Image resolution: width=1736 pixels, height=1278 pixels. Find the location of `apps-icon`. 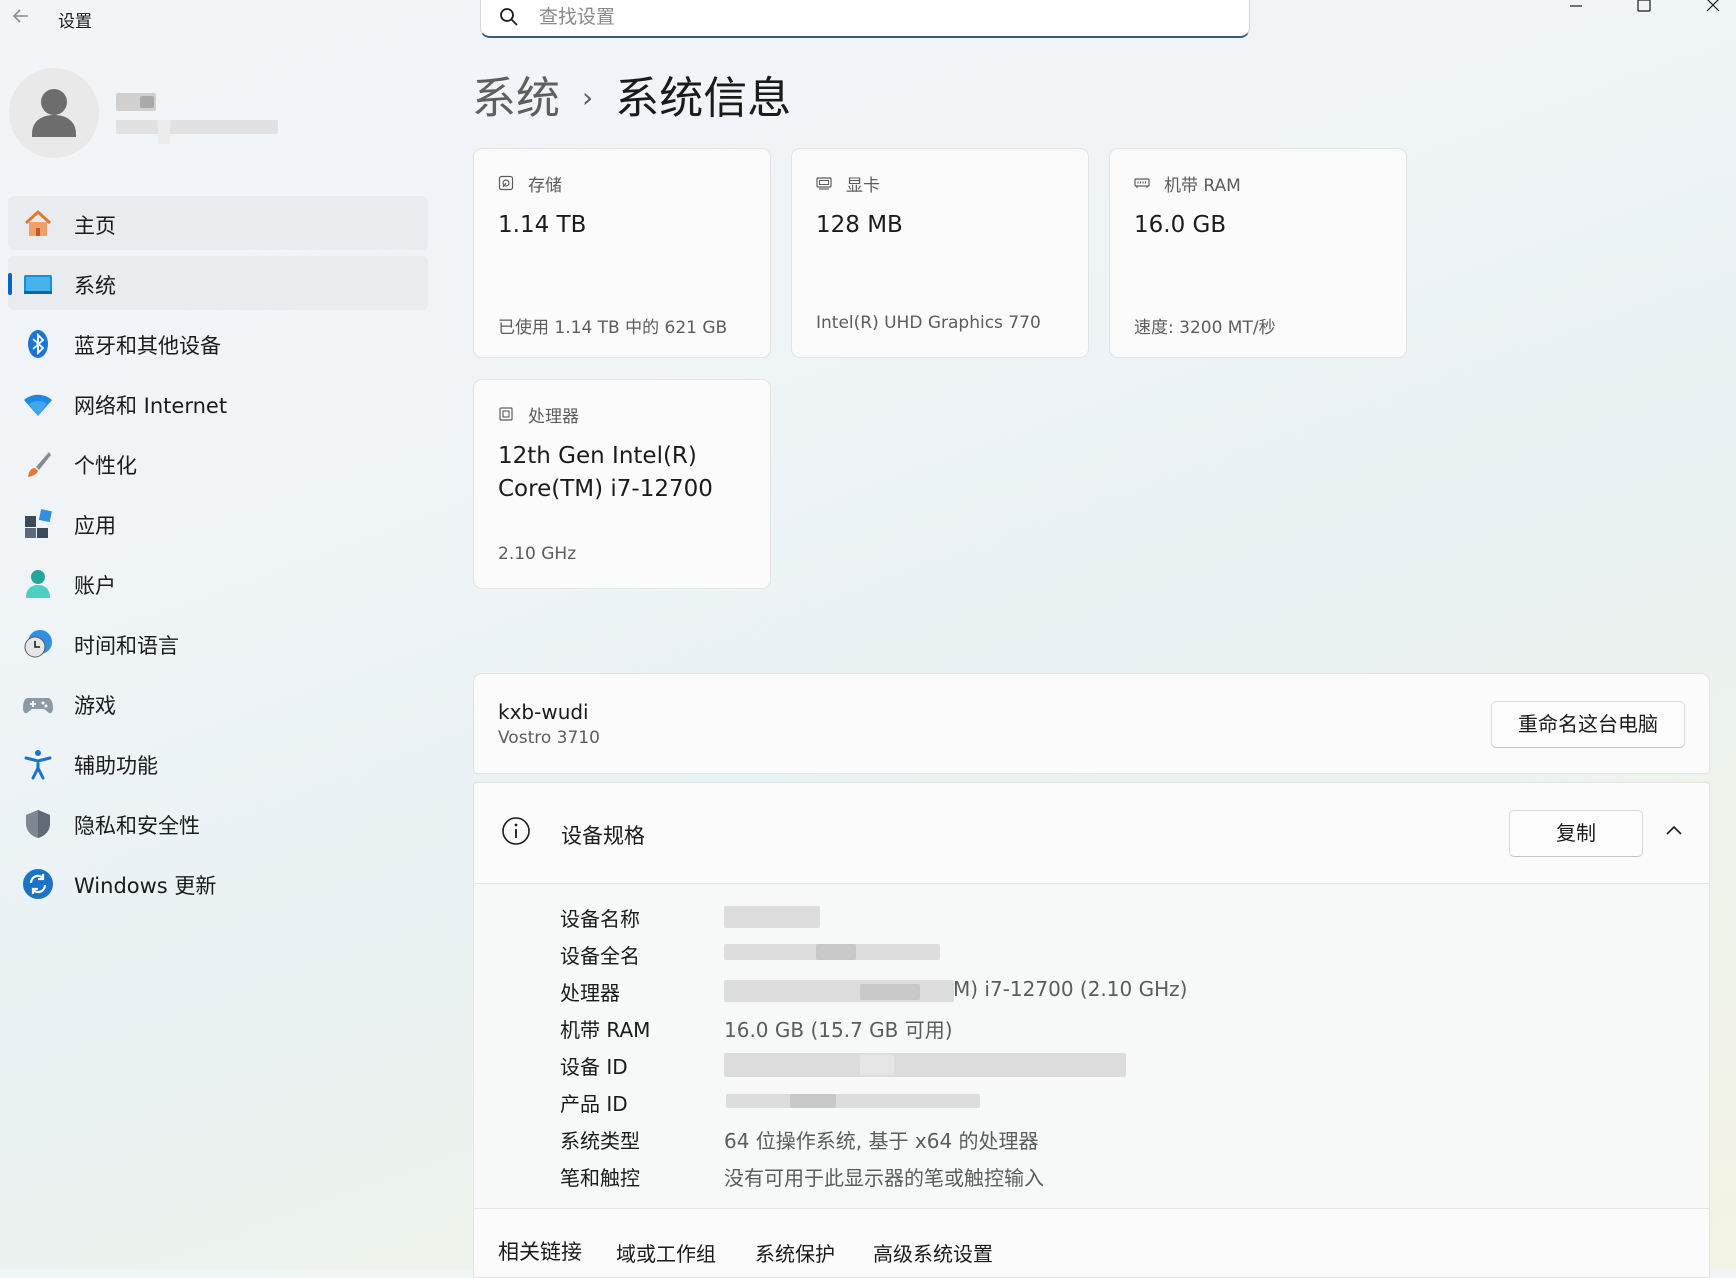

apps-icon is located at coordinates (38, 523).